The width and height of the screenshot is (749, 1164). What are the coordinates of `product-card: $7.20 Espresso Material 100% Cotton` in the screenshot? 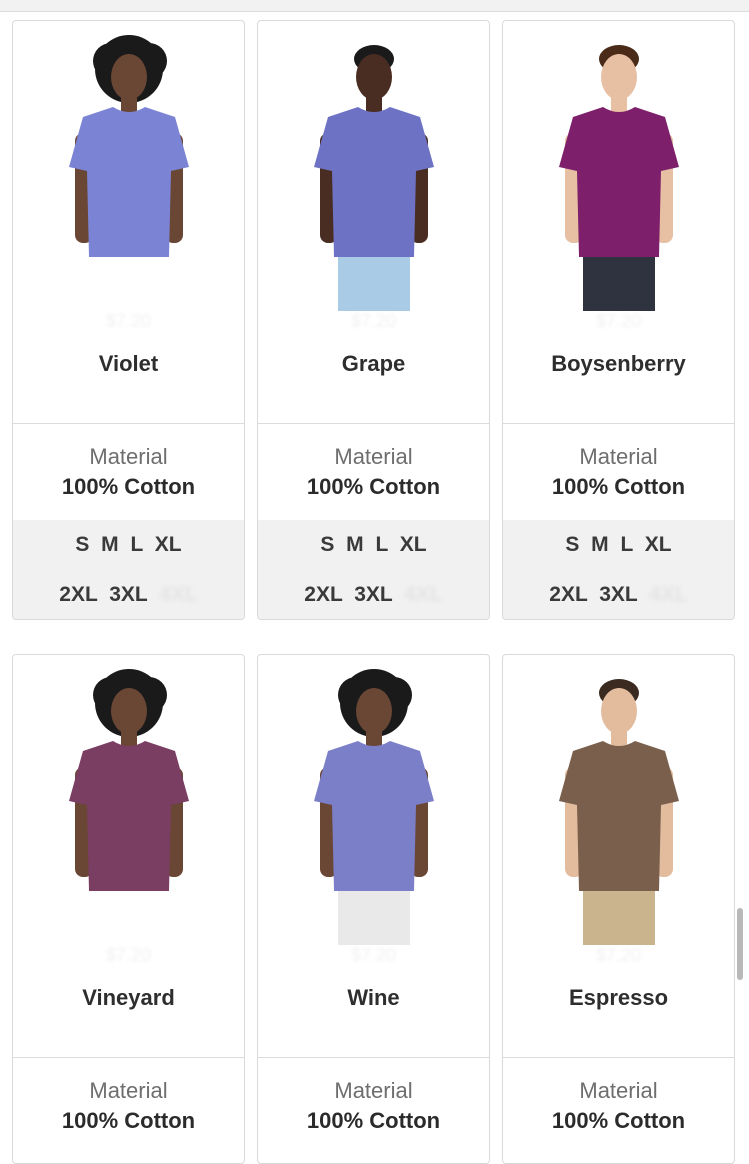 It's located at (618, 909).